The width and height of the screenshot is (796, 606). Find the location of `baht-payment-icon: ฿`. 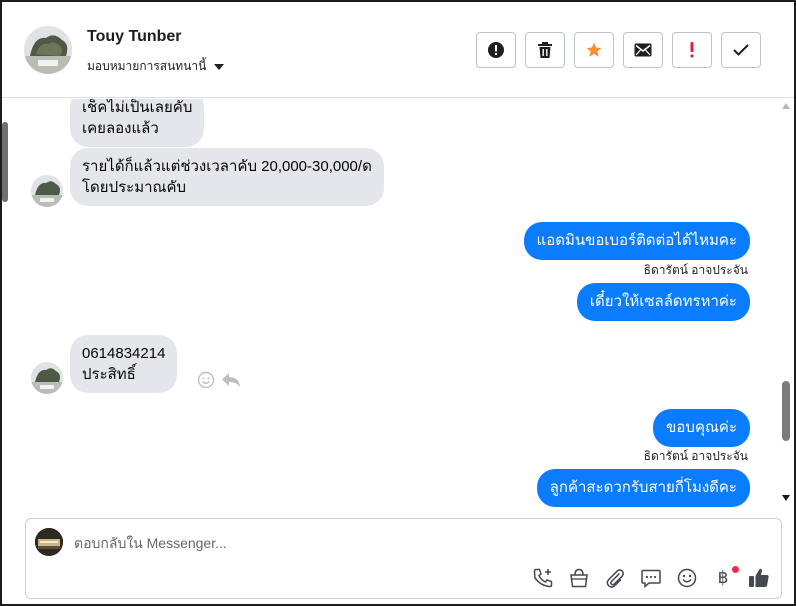

baht-payment-icon: ฿ is located at coordinates (723, 578).